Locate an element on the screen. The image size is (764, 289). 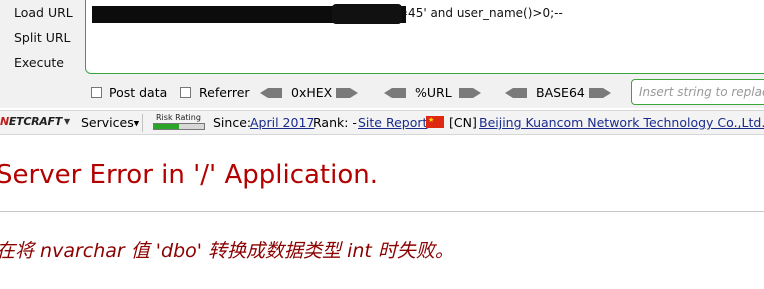
country-code: [CN] is located at coordinates (463, 122).